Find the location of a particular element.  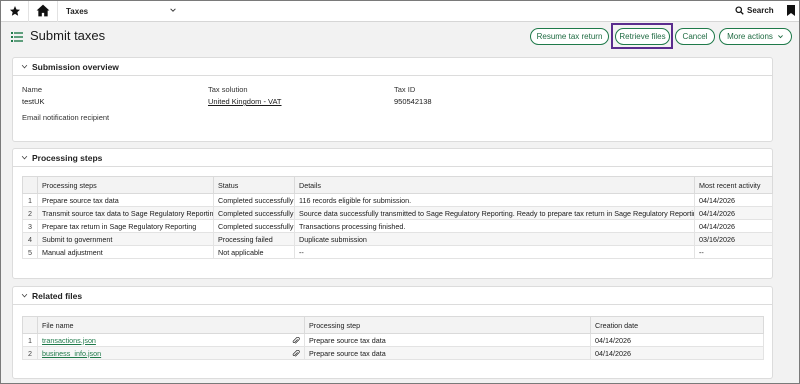

column-header: Most recent activity is located at coordinates (733, 185).